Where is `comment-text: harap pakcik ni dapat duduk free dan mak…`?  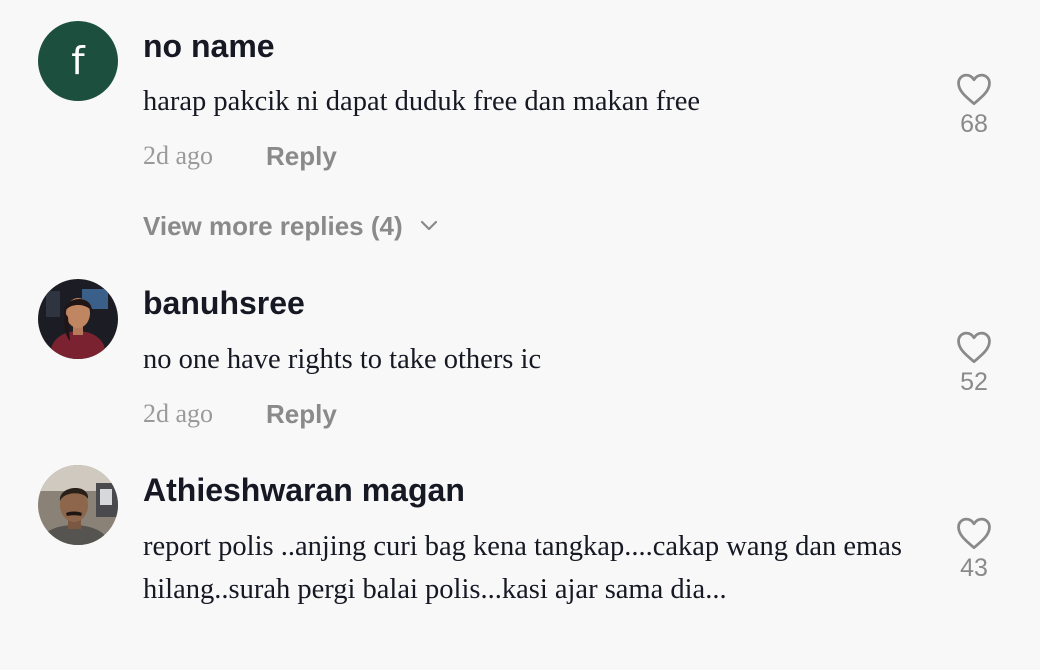
comment-text: harap pakcik ni dapat duduk free dan mak… is located at coordinates (422, 101).